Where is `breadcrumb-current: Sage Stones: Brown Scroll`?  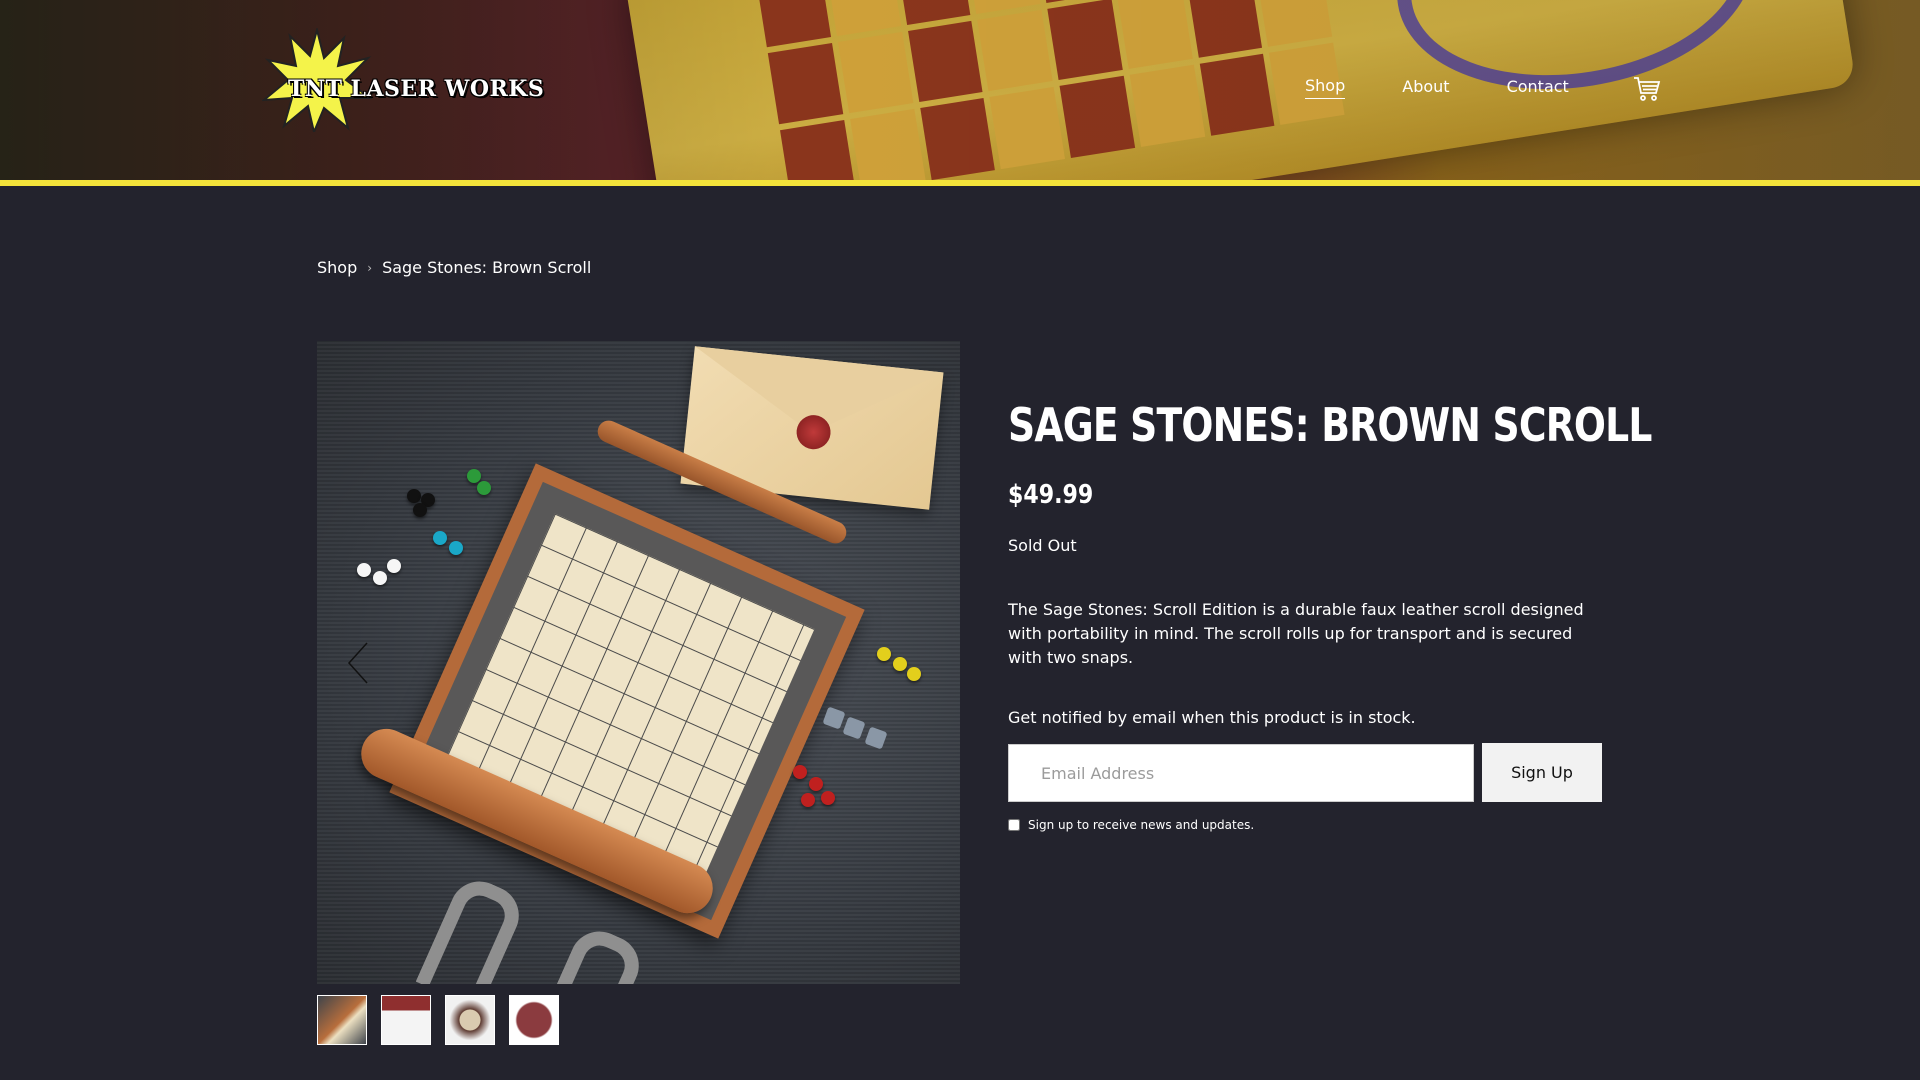 breadcrumb-current: Sage Stones: Brown Scroll is located at coordinates (487, 267).